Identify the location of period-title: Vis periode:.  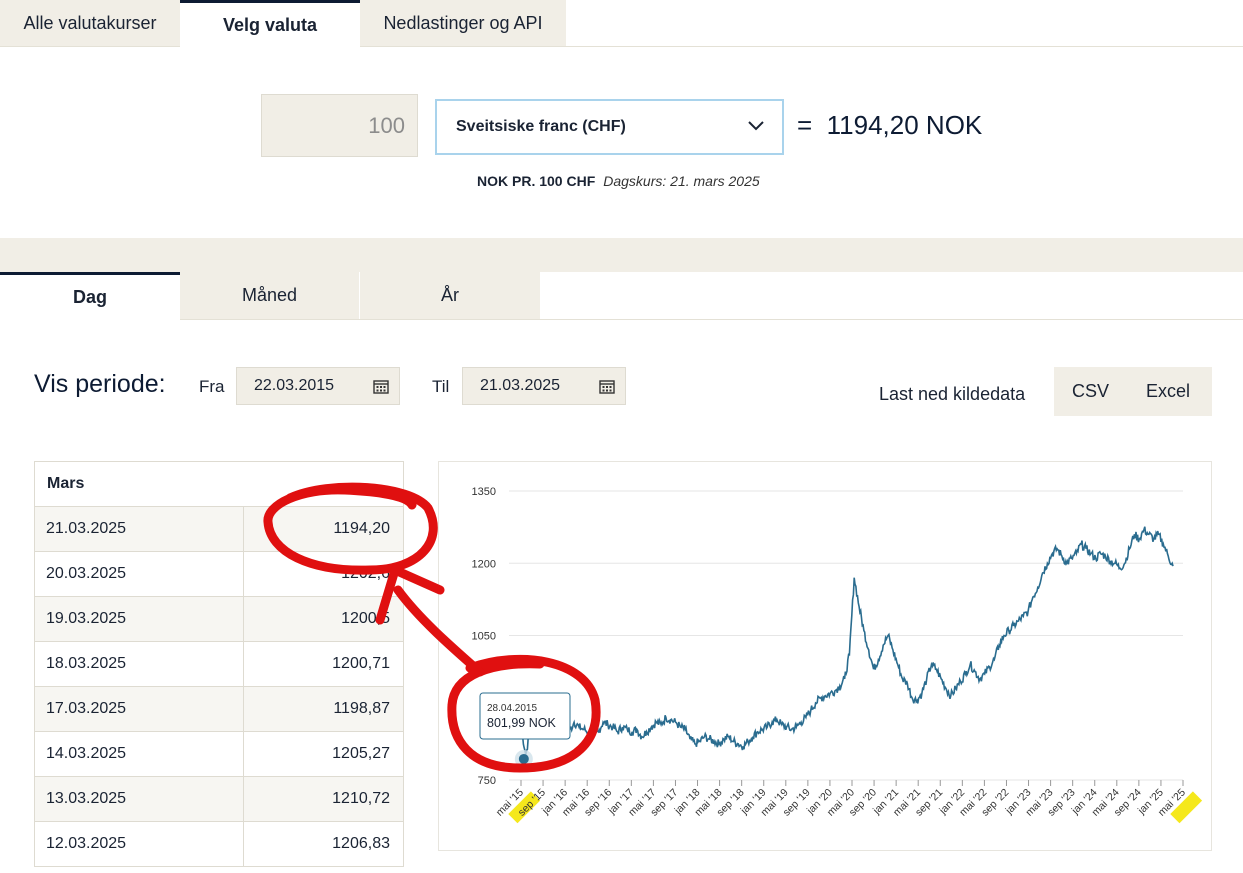
(100, 384).